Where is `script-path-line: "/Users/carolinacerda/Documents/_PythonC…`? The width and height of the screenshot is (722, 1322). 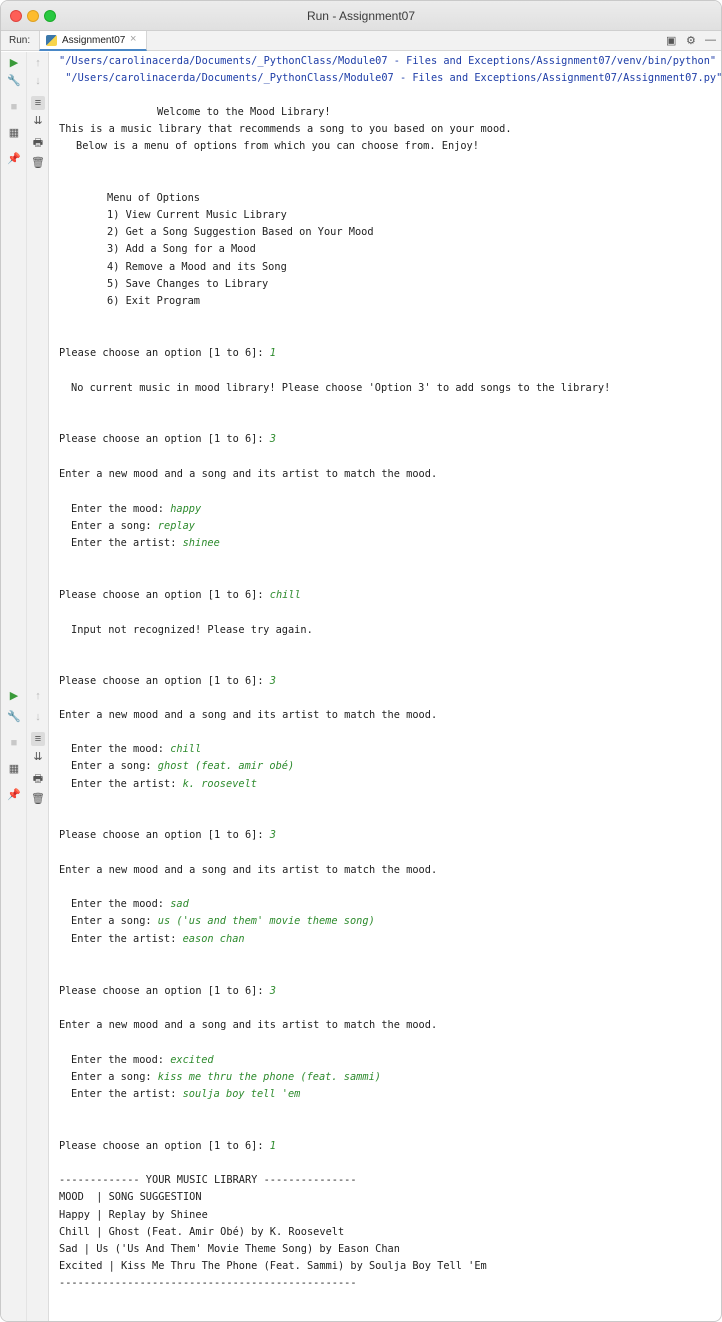
script-path-line: "/Users/carolinacerda/Documents/_PythonC… is located at coordinates (390, 78).